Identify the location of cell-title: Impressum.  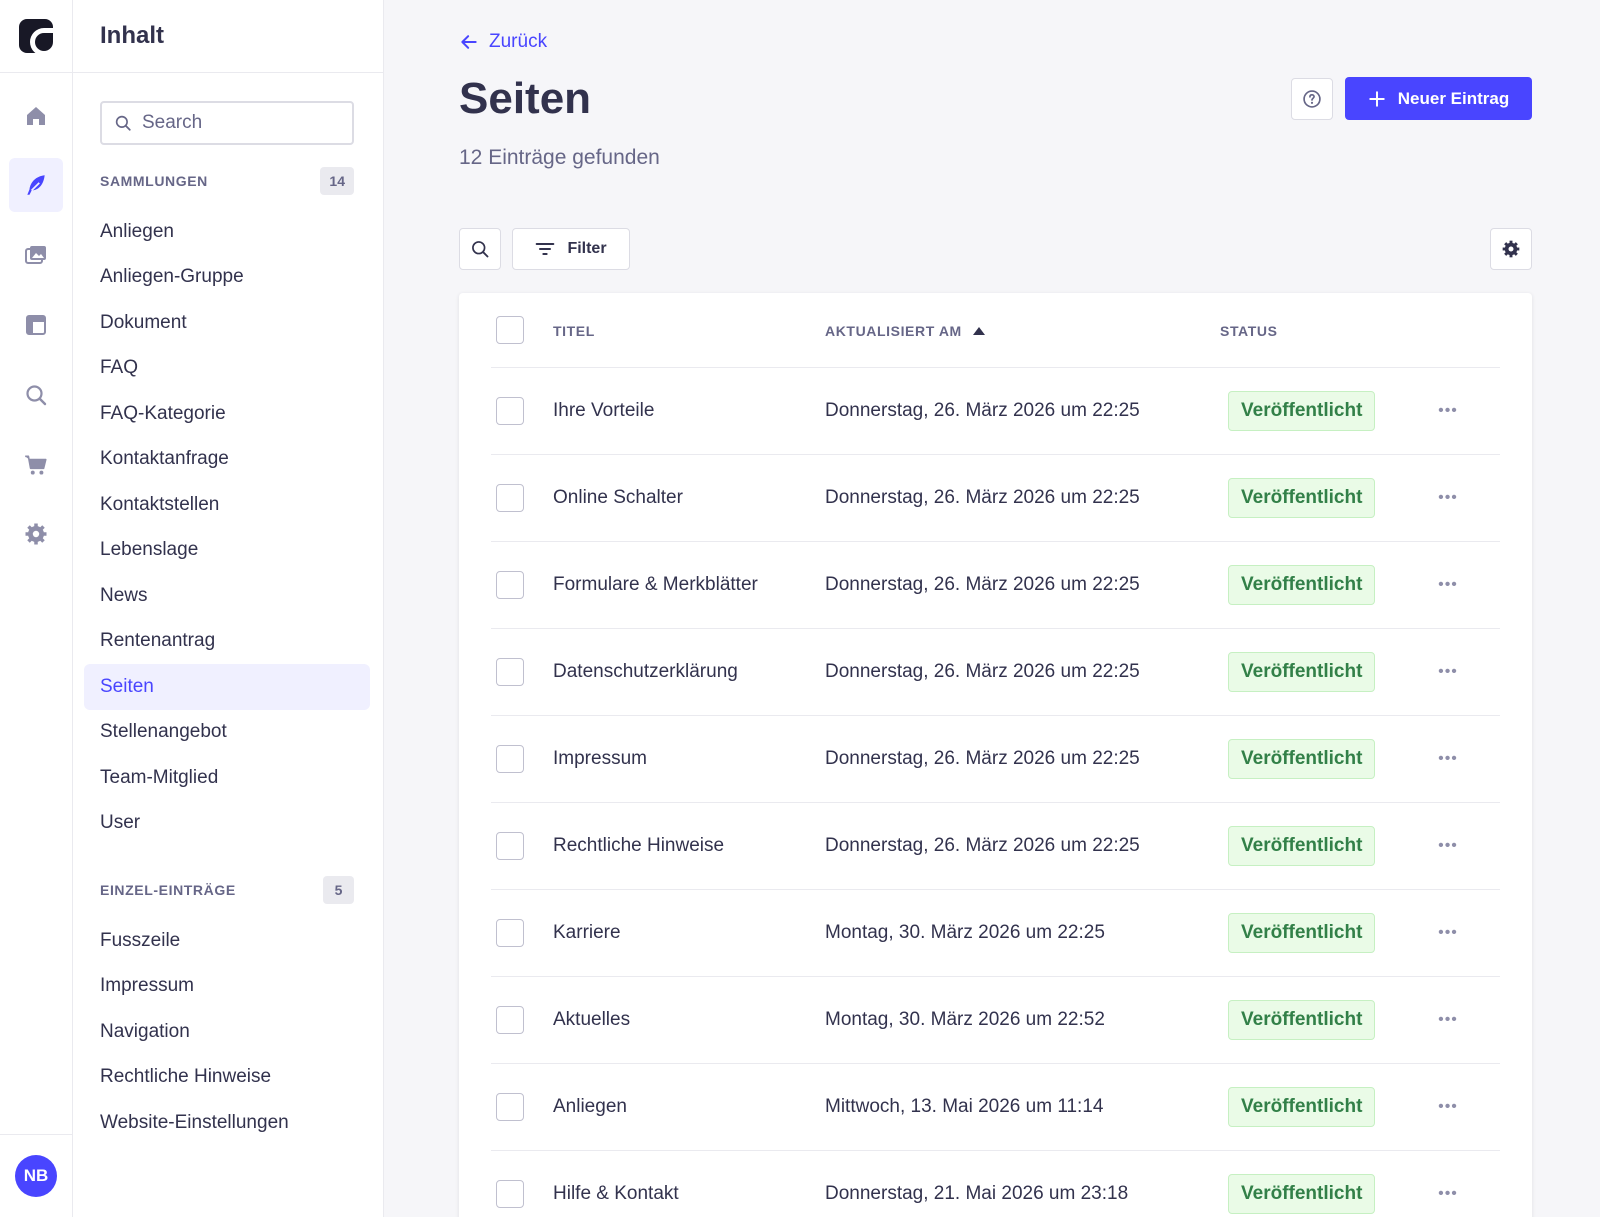
(600, 758).